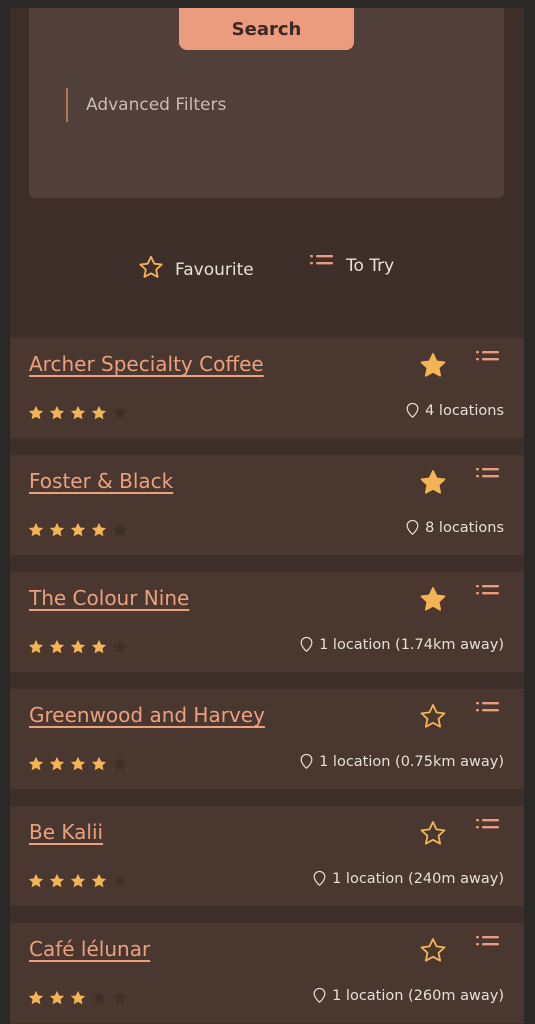 This screenshot has height=1024, width=535. What do you see at coordinates (418, 878) in the screenshot?
I see `location-text: 1 location (240m away)` at bounding box center [418, 878].